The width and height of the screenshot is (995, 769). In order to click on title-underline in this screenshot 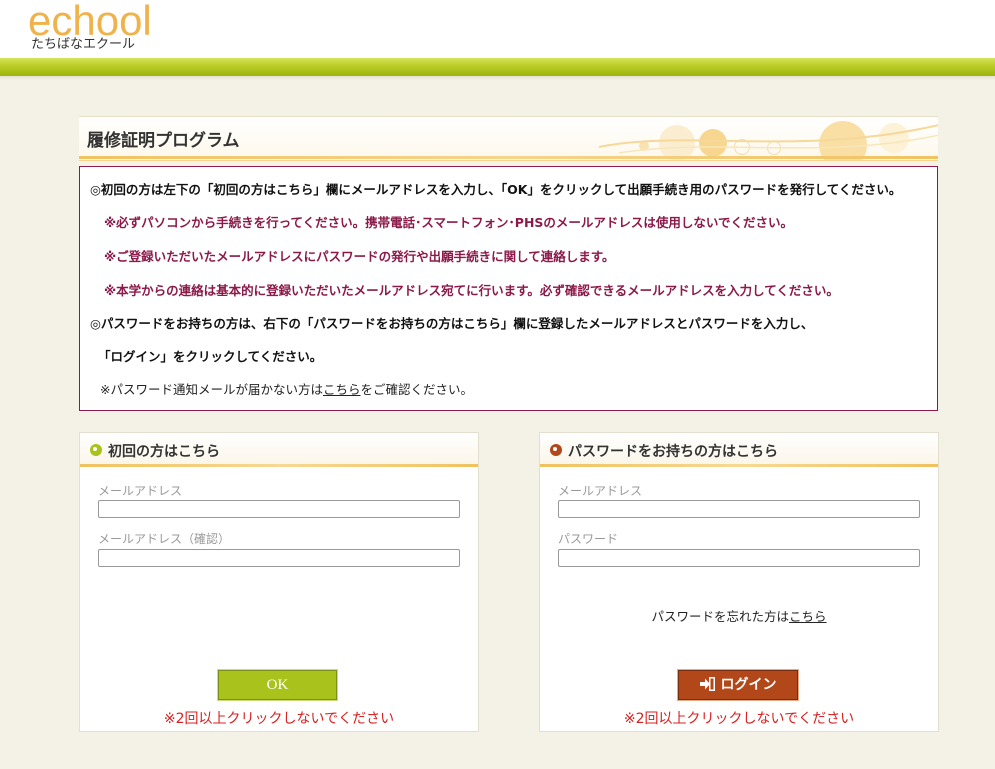, I will do `click(508, 157)`.